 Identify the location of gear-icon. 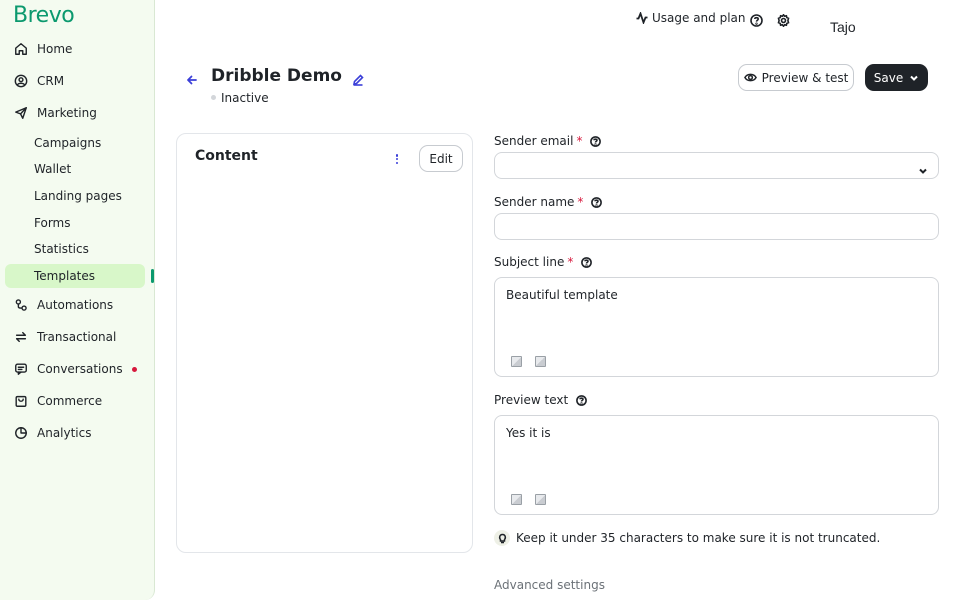
(783, 20).